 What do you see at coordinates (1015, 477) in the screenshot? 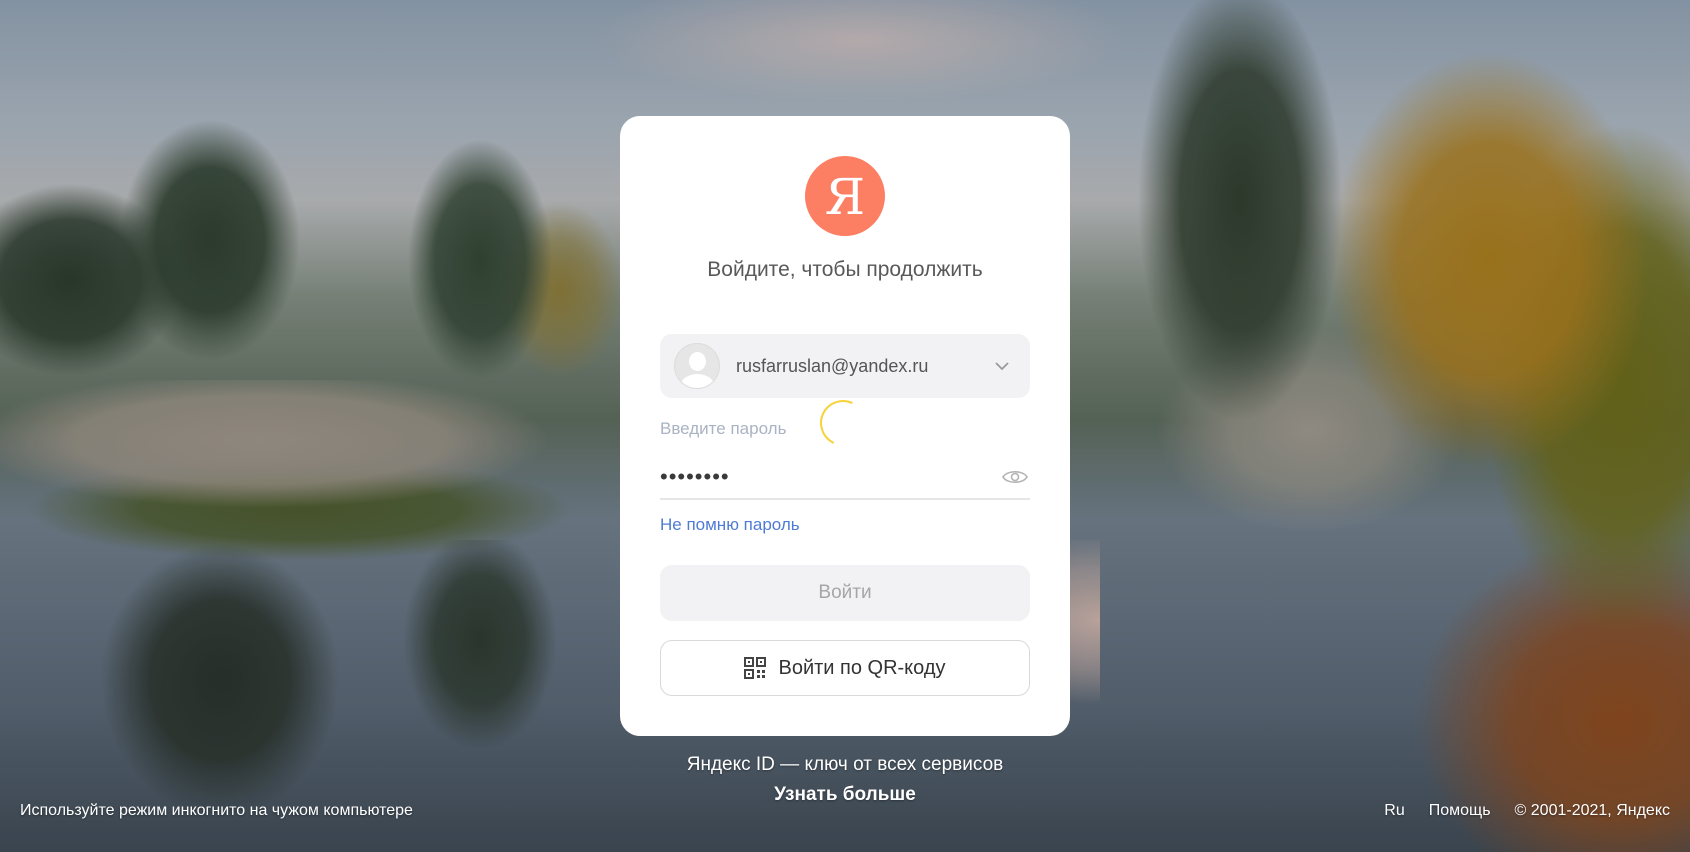
I see `eye-icon` at bounding box center [1015, 477].